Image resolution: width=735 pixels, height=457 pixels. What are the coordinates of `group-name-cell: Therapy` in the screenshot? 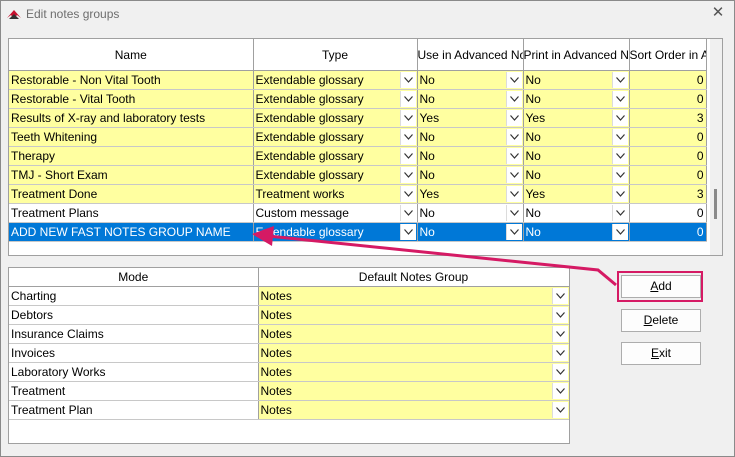 It's located at (131, 156).